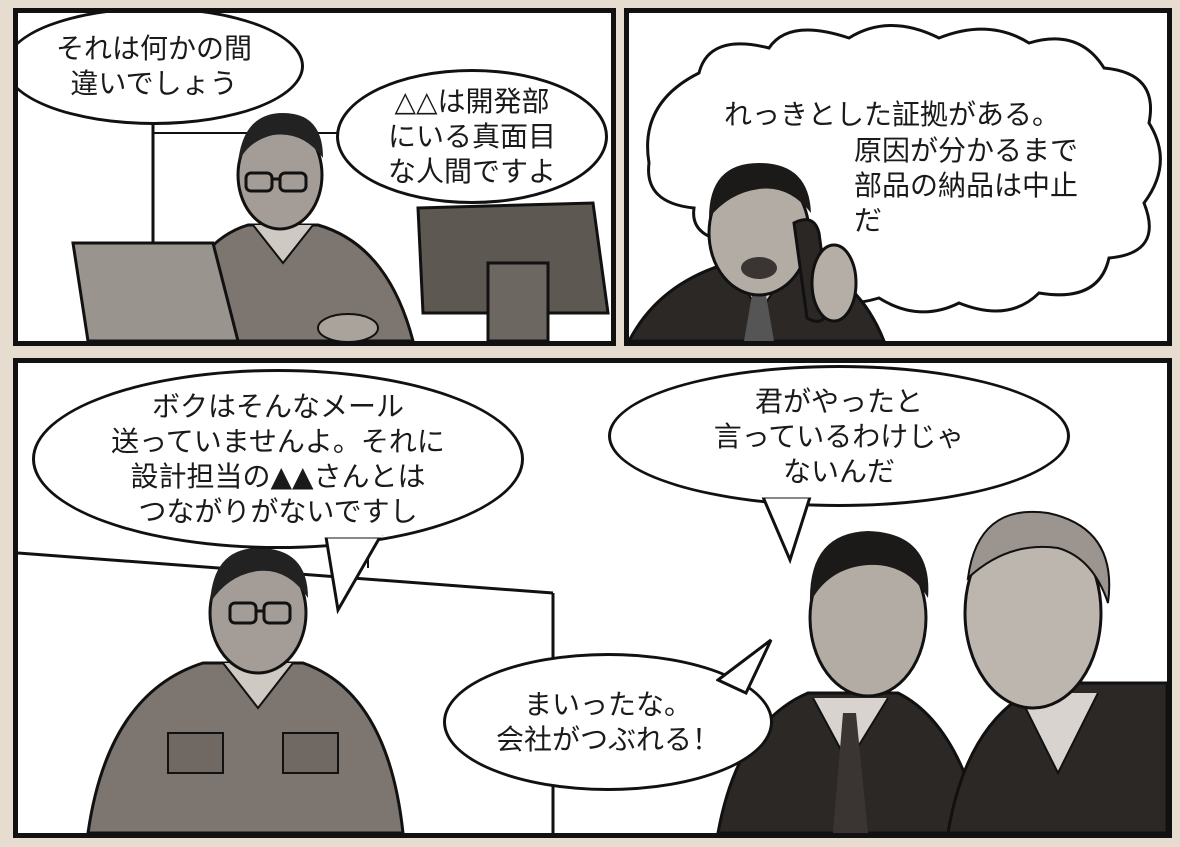 Image resolution: width=1180 pixels, height=847 pixels. I want to click on balloon-tail-did-not-send, so click(353, 575).